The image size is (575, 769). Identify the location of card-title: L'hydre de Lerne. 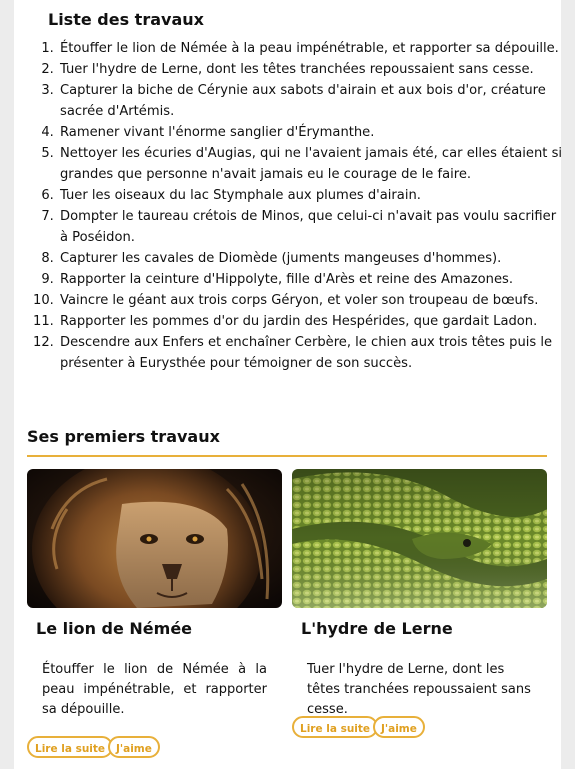
(377, 628).